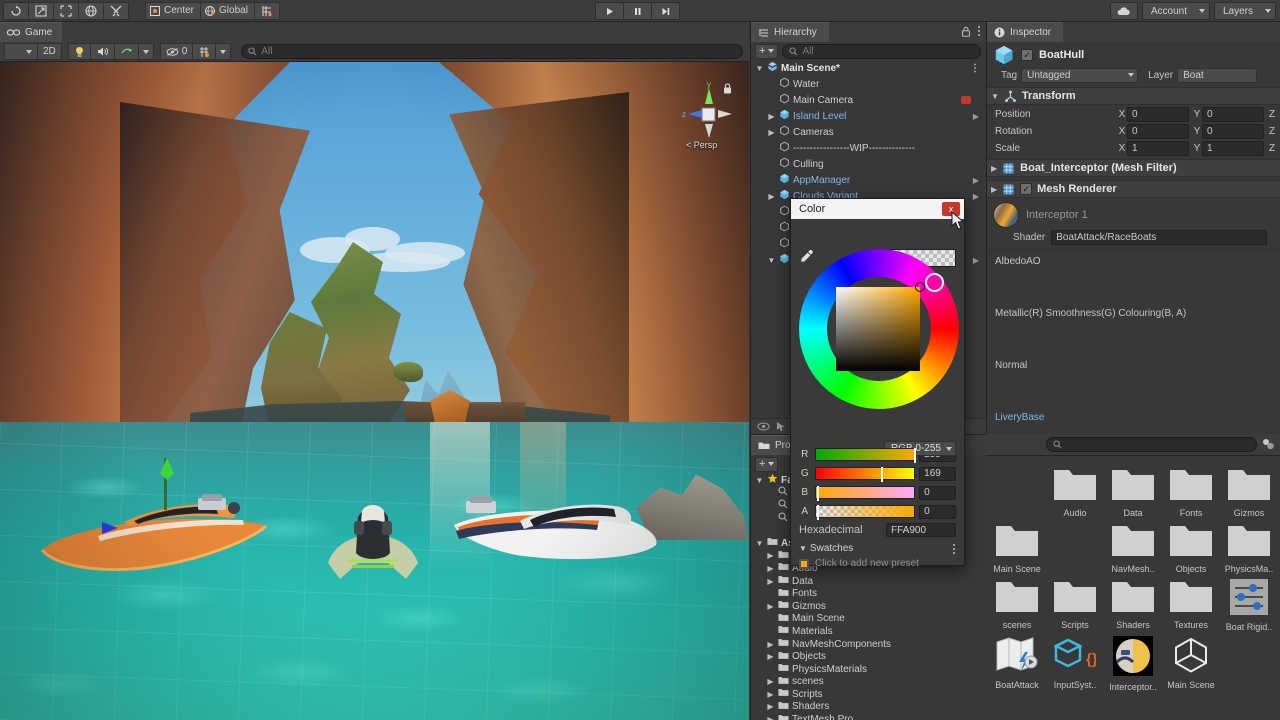  Describe the element at coordinates (868, 148) in the screenshot. I see `hierarchy-item: ▶ -----------------WIP--------------` at that location.